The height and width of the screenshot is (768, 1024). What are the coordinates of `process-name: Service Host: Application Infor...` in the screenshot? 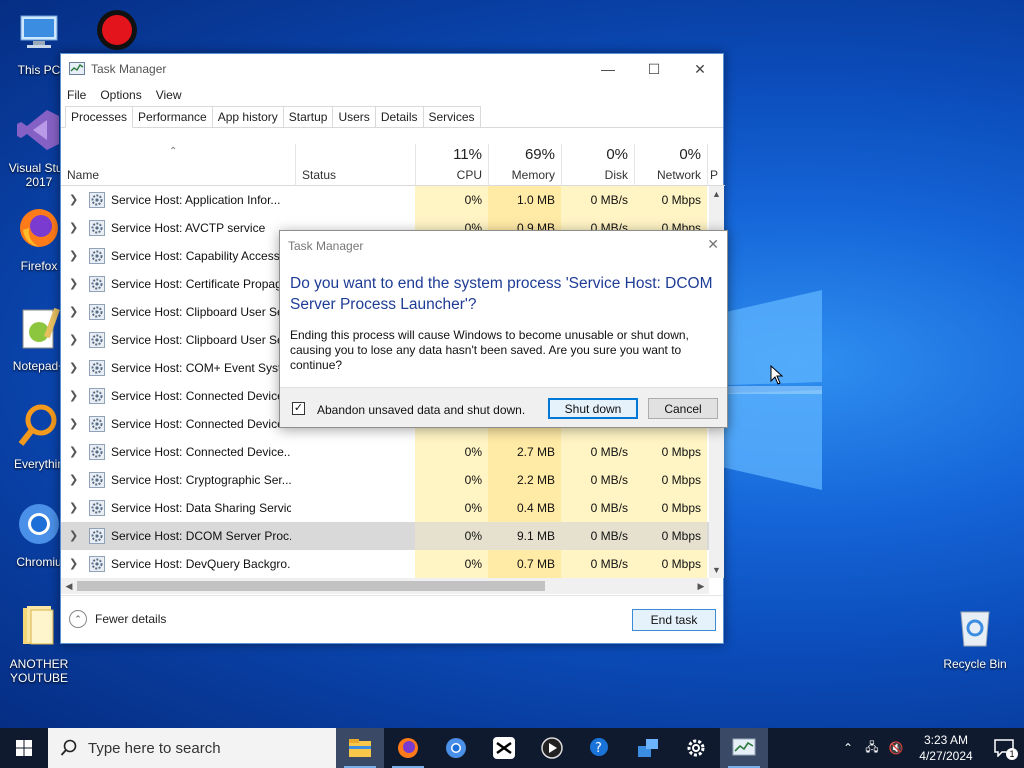 It's located at (196, 200).